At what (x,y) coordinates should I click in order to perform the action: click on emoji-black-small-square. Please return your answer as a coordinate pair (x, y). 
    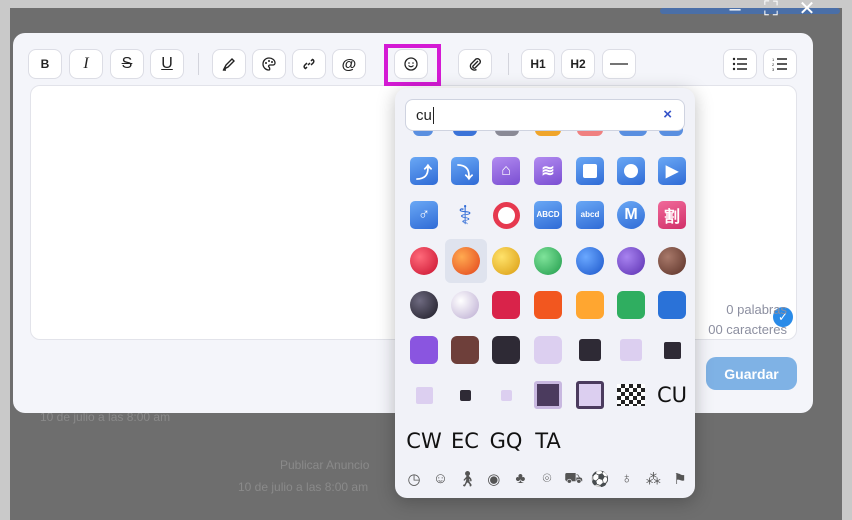
    Looking at the image, I should click on (465, 395).